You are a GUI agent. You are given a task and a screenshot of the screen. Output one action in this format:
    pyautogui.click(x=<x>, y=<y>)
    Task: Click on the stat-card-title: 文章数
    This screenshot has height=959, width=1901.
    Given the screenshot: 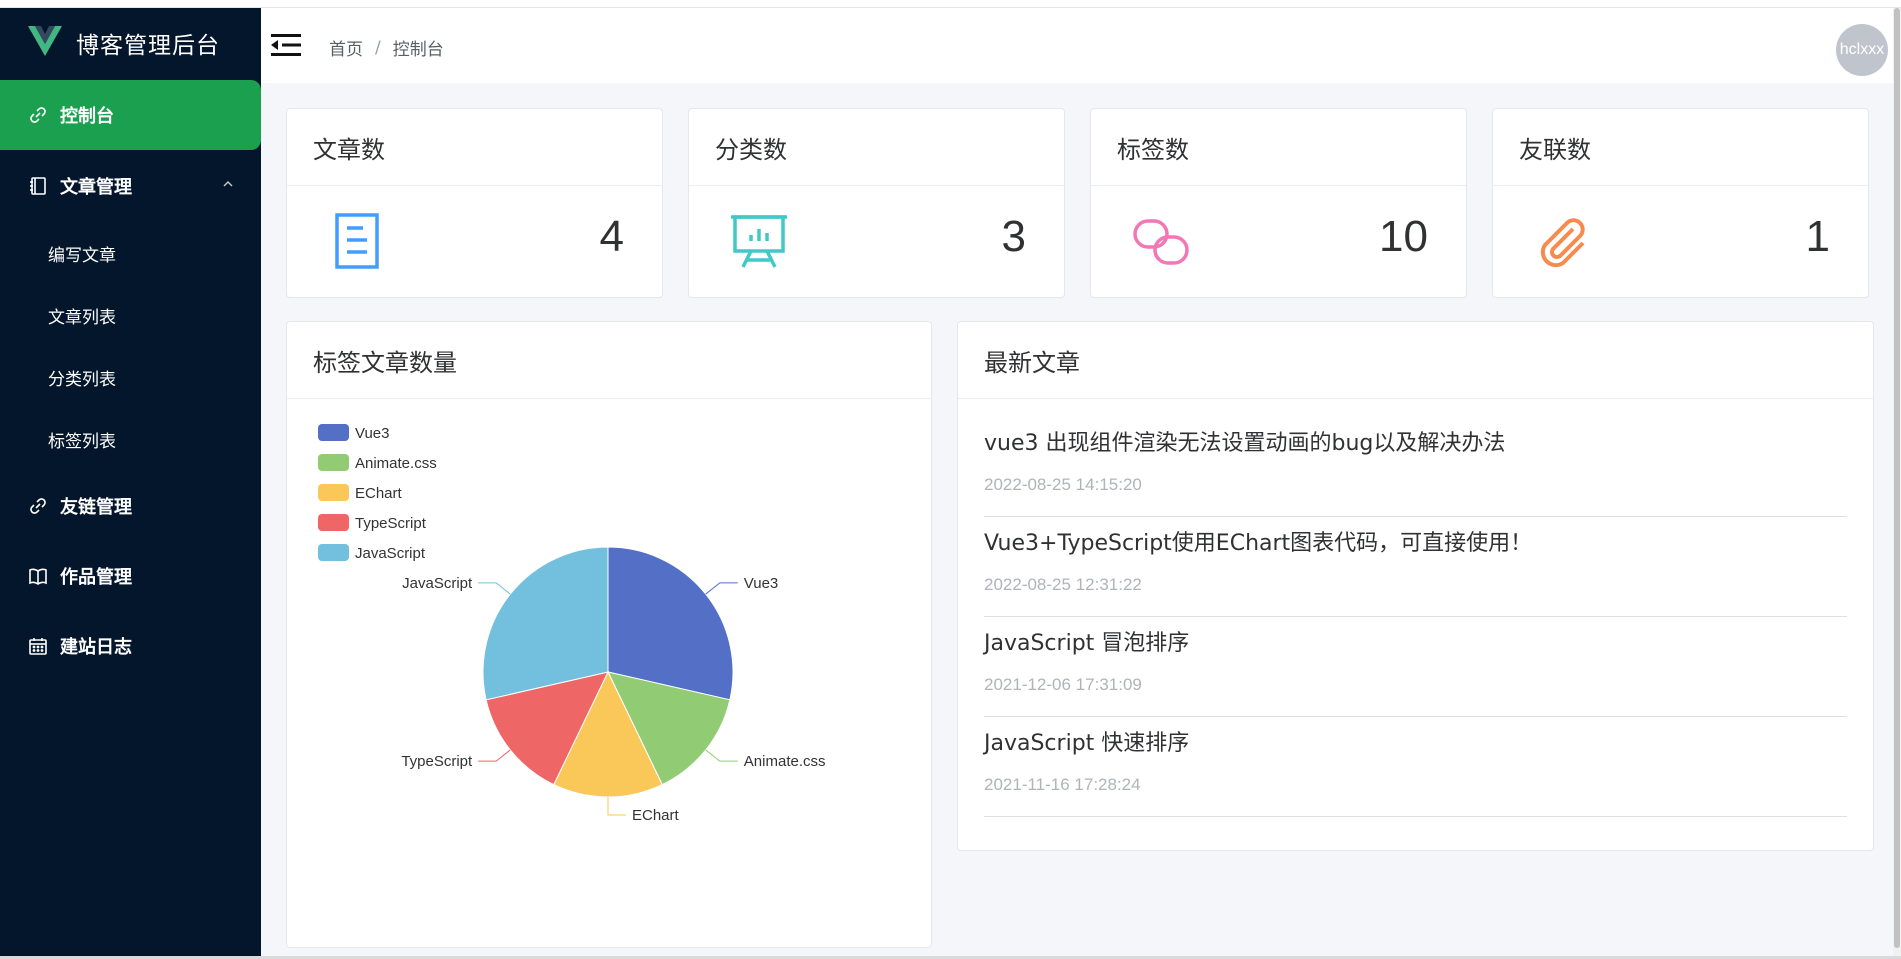 What is the action you would take?
    pyautogui.click(x=474, y=147)
    